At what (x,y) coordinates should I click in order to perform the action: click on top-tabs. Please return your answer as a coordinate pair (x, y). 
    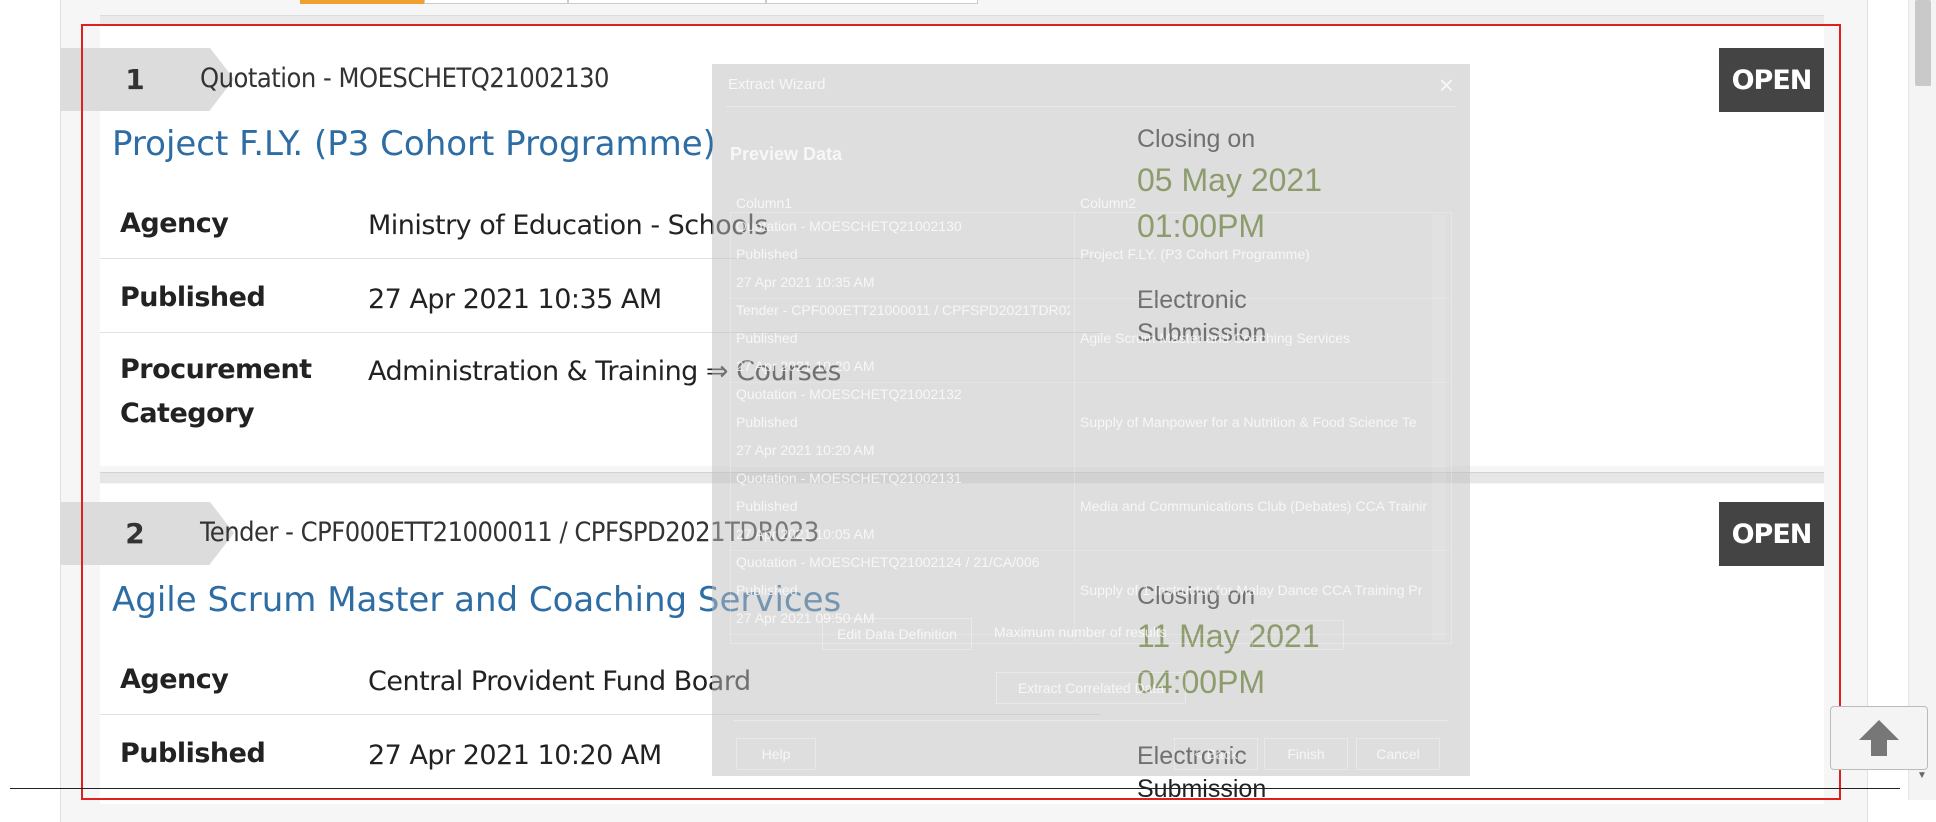
    Looking at the image, I should click on (640, 2).